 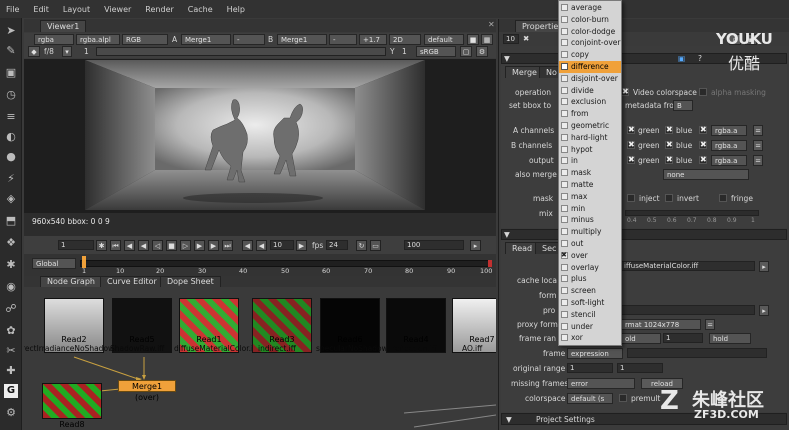 What do you see at coordinates (147, 391) in the screenshot?
I see `node-merge1: Merge1 (over)` at bounding box center [147, 391].